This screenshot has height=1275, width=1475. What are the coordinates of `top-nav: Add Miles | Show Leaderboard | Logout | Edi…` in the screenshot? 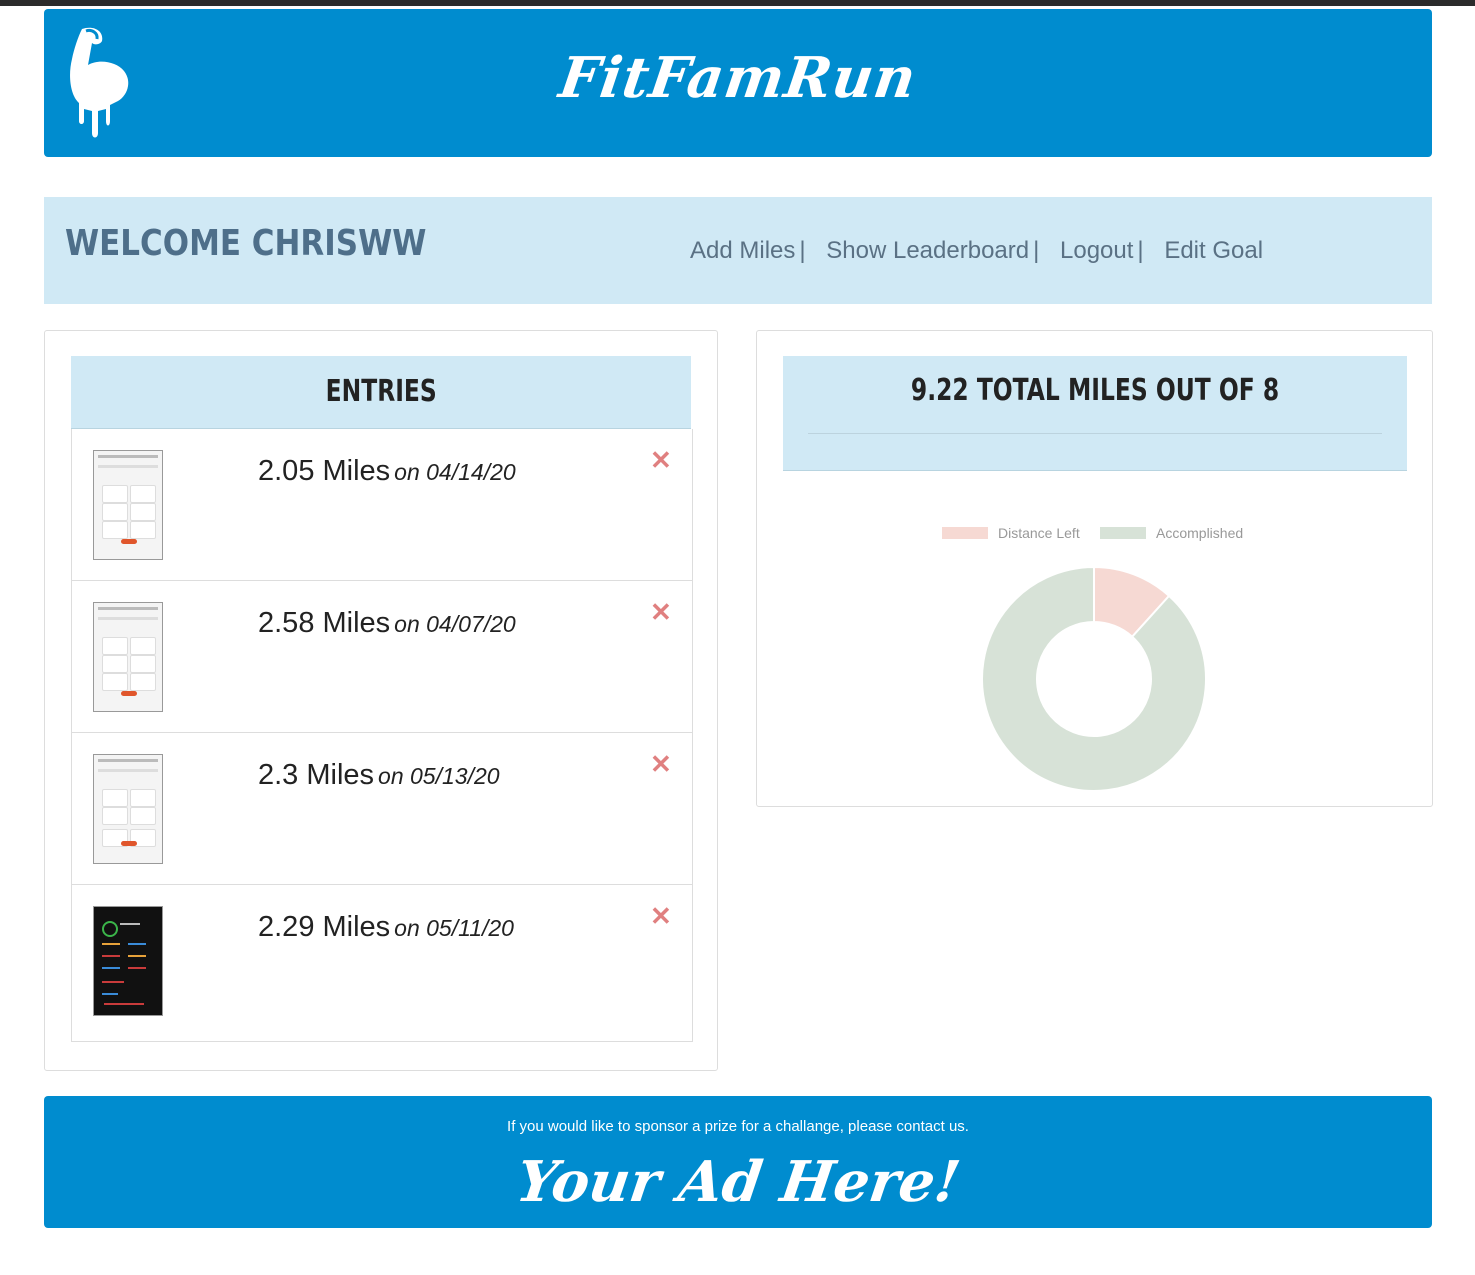 It's located at (976, 251).